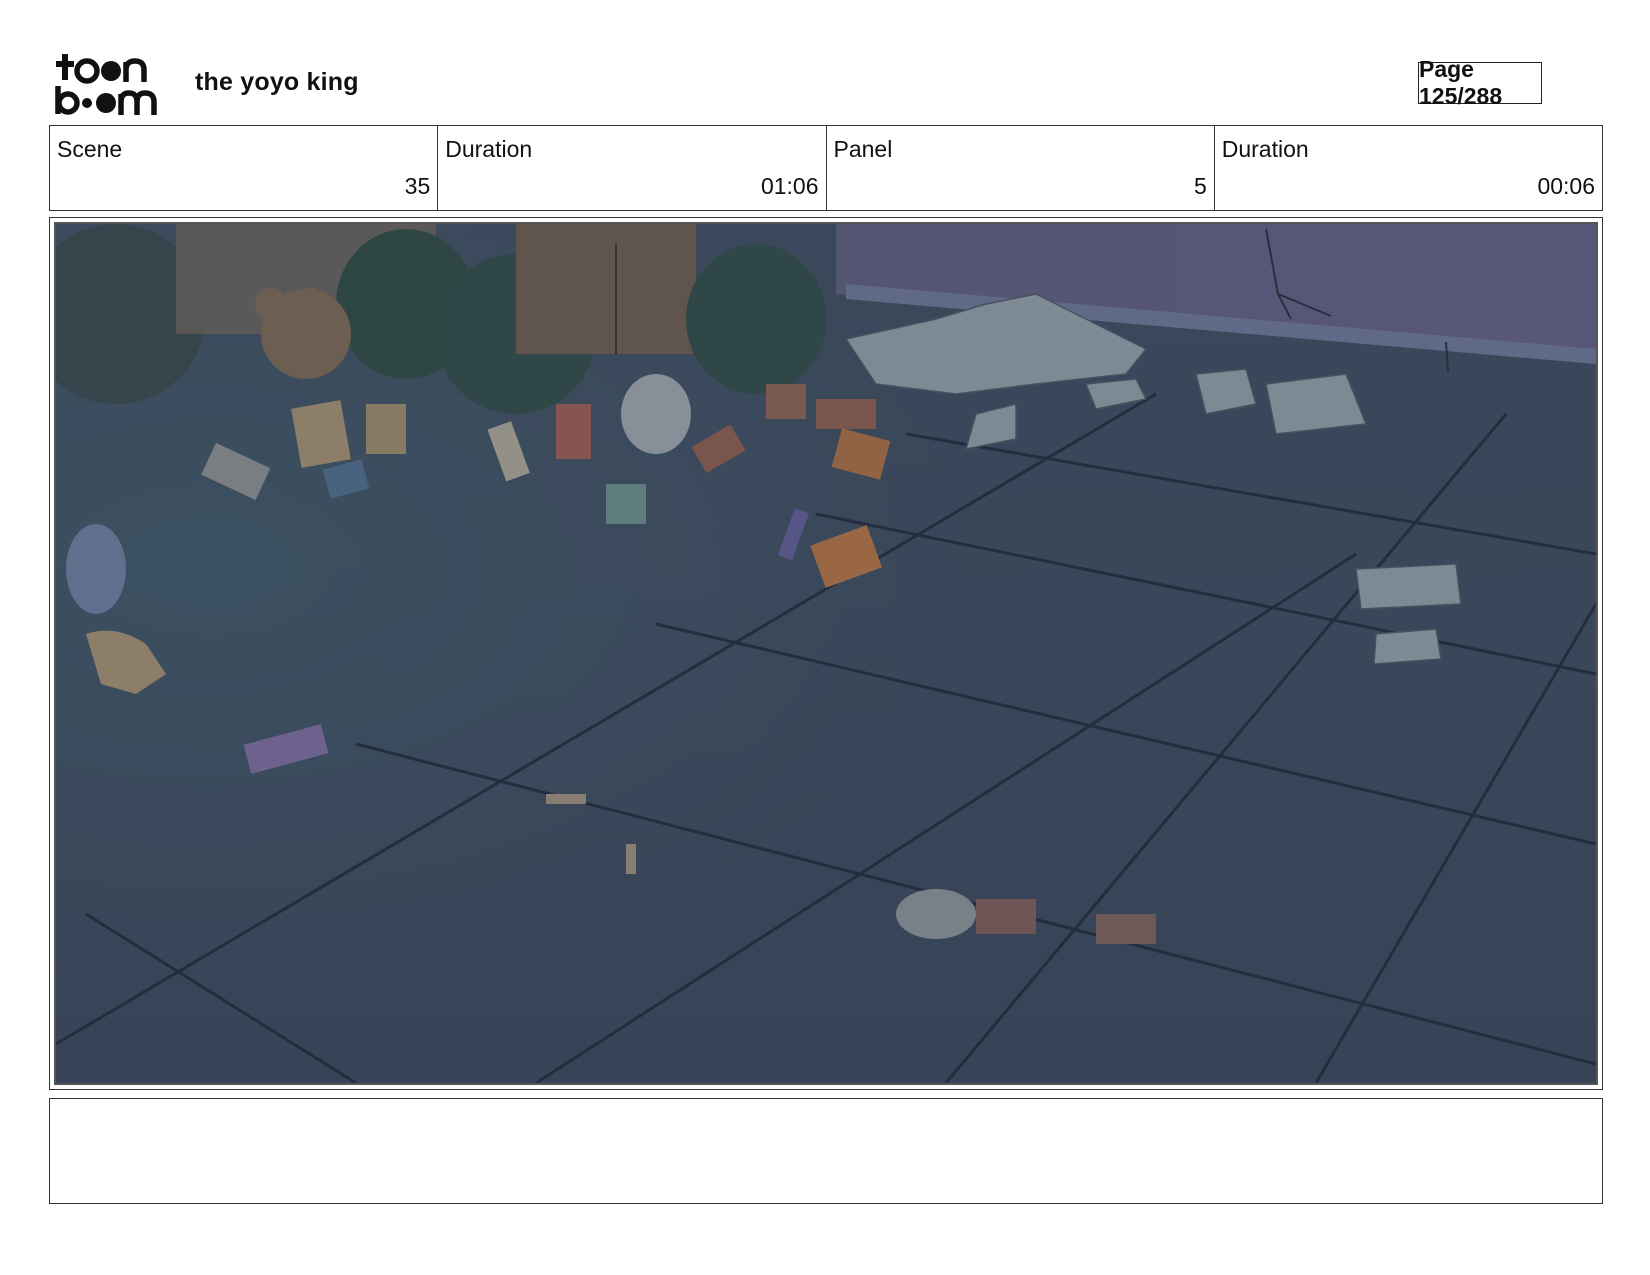 This screenshot has height=1275, width=1650. Describe the element at coordinates (90, 149) in the screenshot. I see `scene-label: Scene` at that location.